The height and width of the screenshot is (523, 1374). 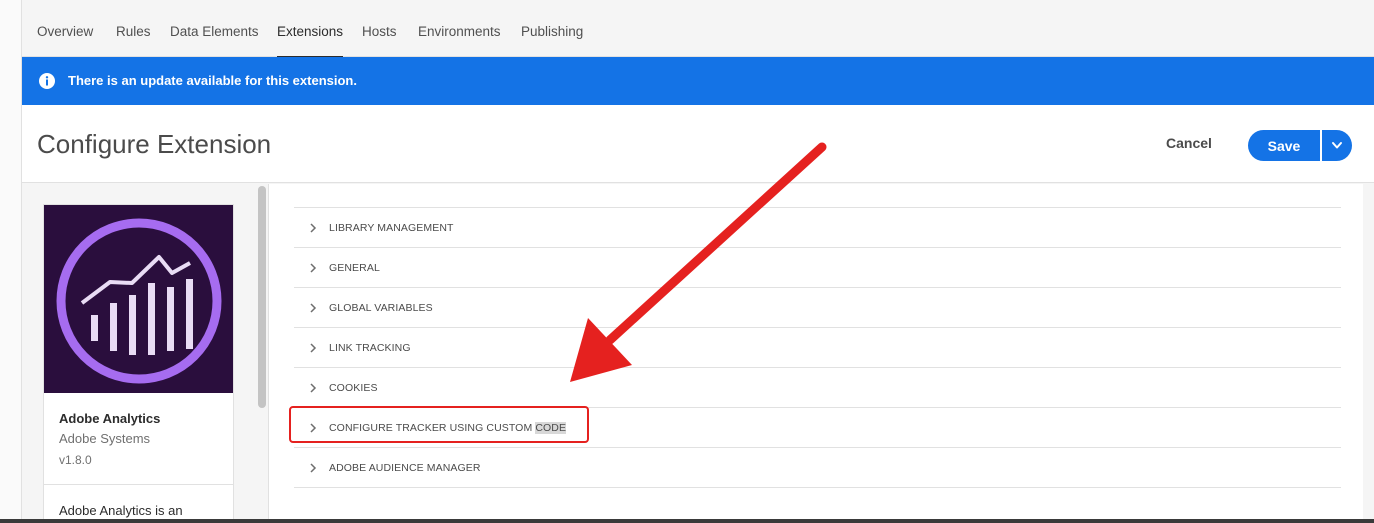 What do you see at coordinates (121, 510) in the screenshot?
I see `extension-description: Adobe Analytics is an` at bounding box center [121, 510].